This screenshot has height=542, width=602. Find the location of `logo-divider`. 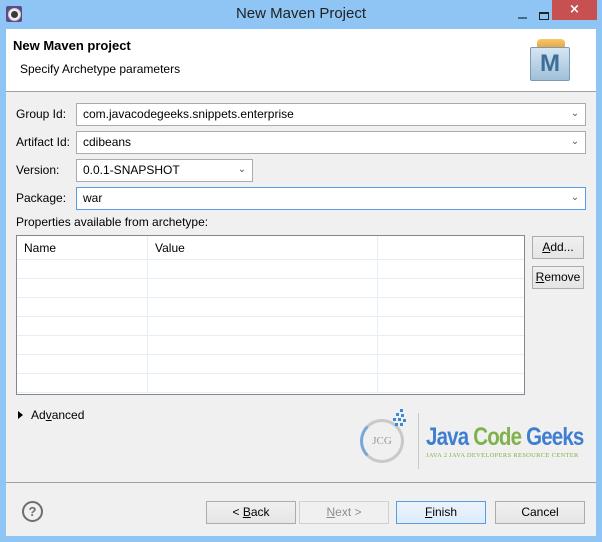

logo-divider is located at coordinates (418, 441).